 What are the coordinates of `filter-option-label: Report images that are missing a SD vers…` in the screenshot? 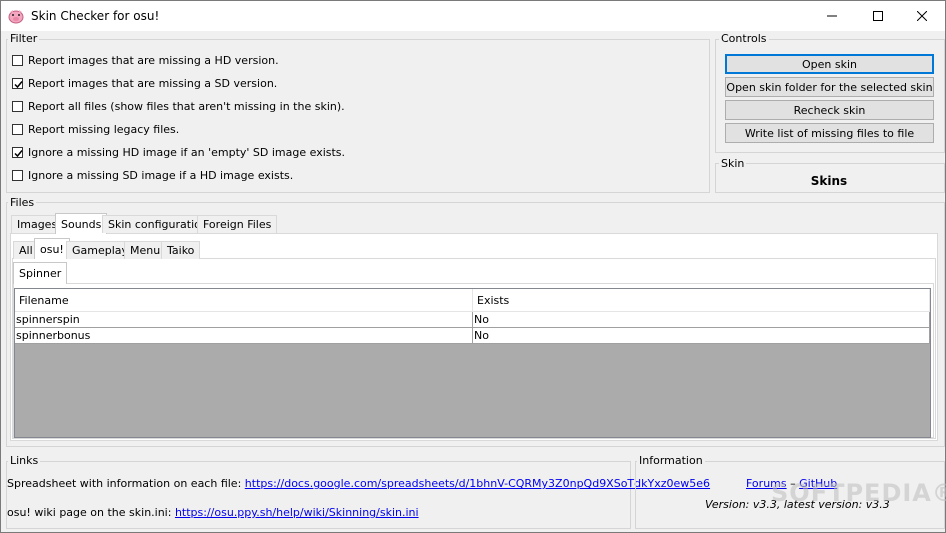 It's located at (153, 83).